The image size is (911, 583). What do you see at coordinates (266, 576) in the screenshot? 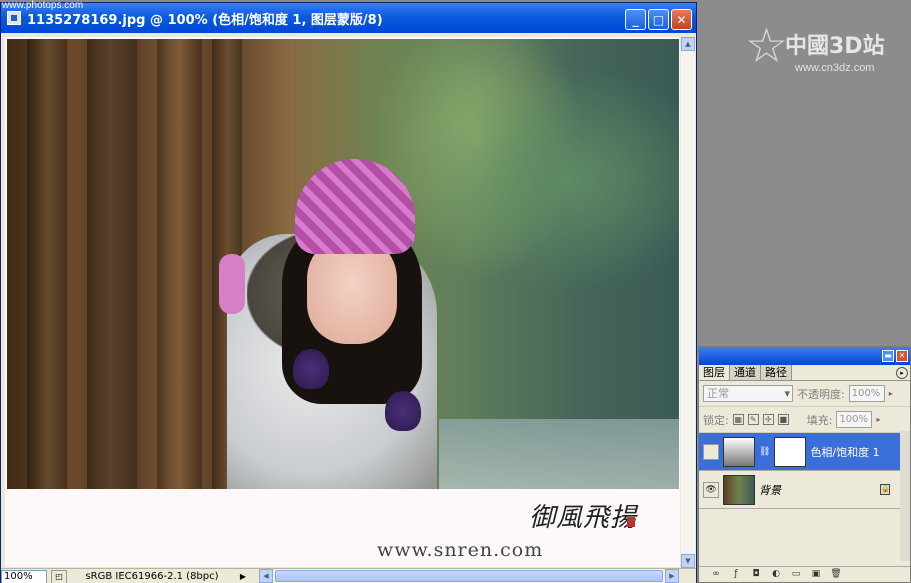
I see `scroll-left-icon: ◀` at bounding box center [266, 576].